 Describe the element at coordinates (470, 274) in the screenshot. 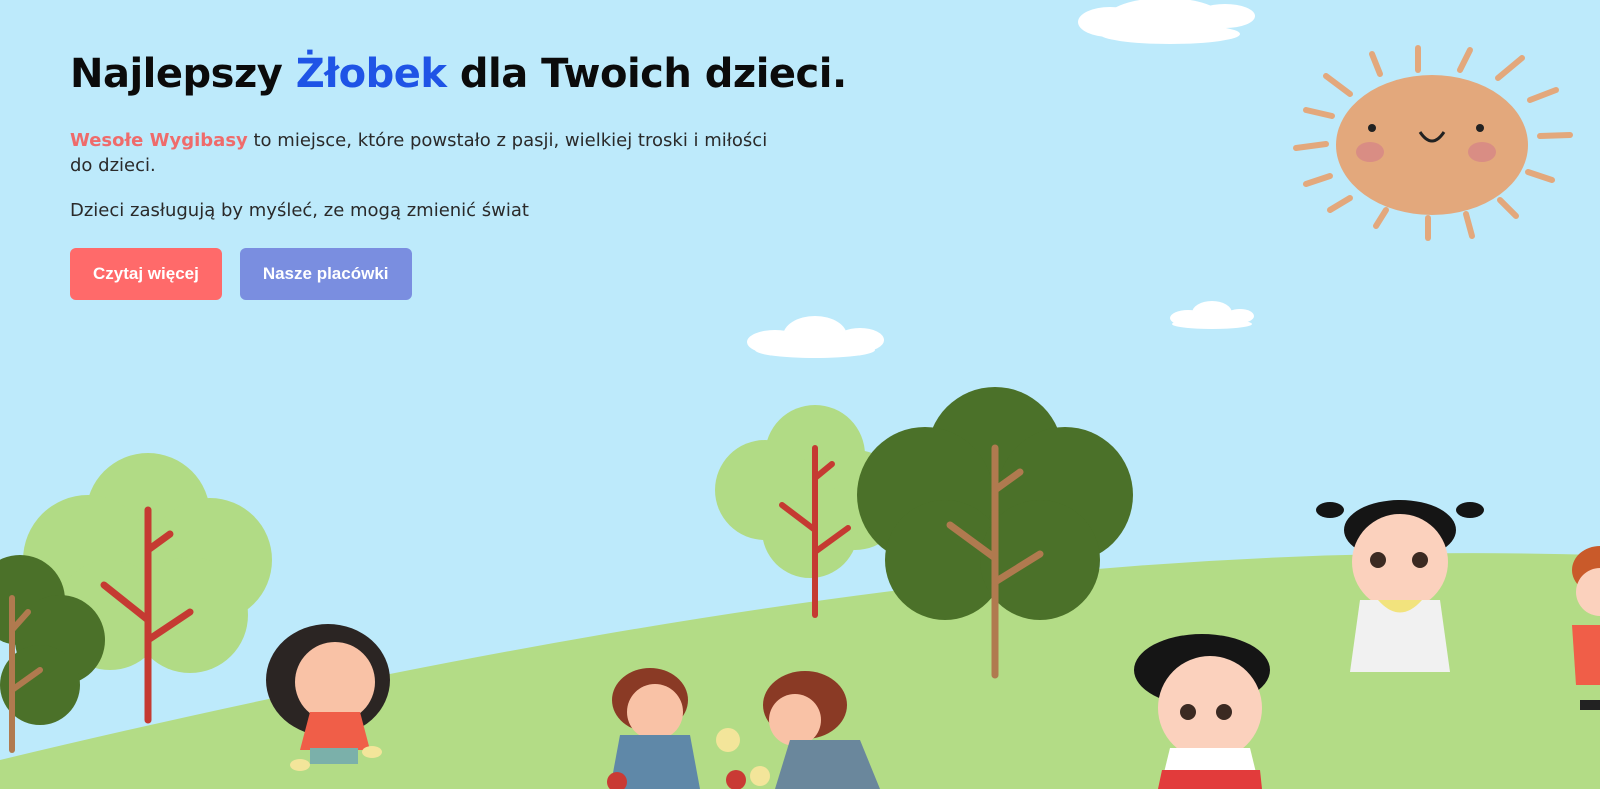

I see `hero-buttons: Czytaj więcej Nasze placówki` at that location.